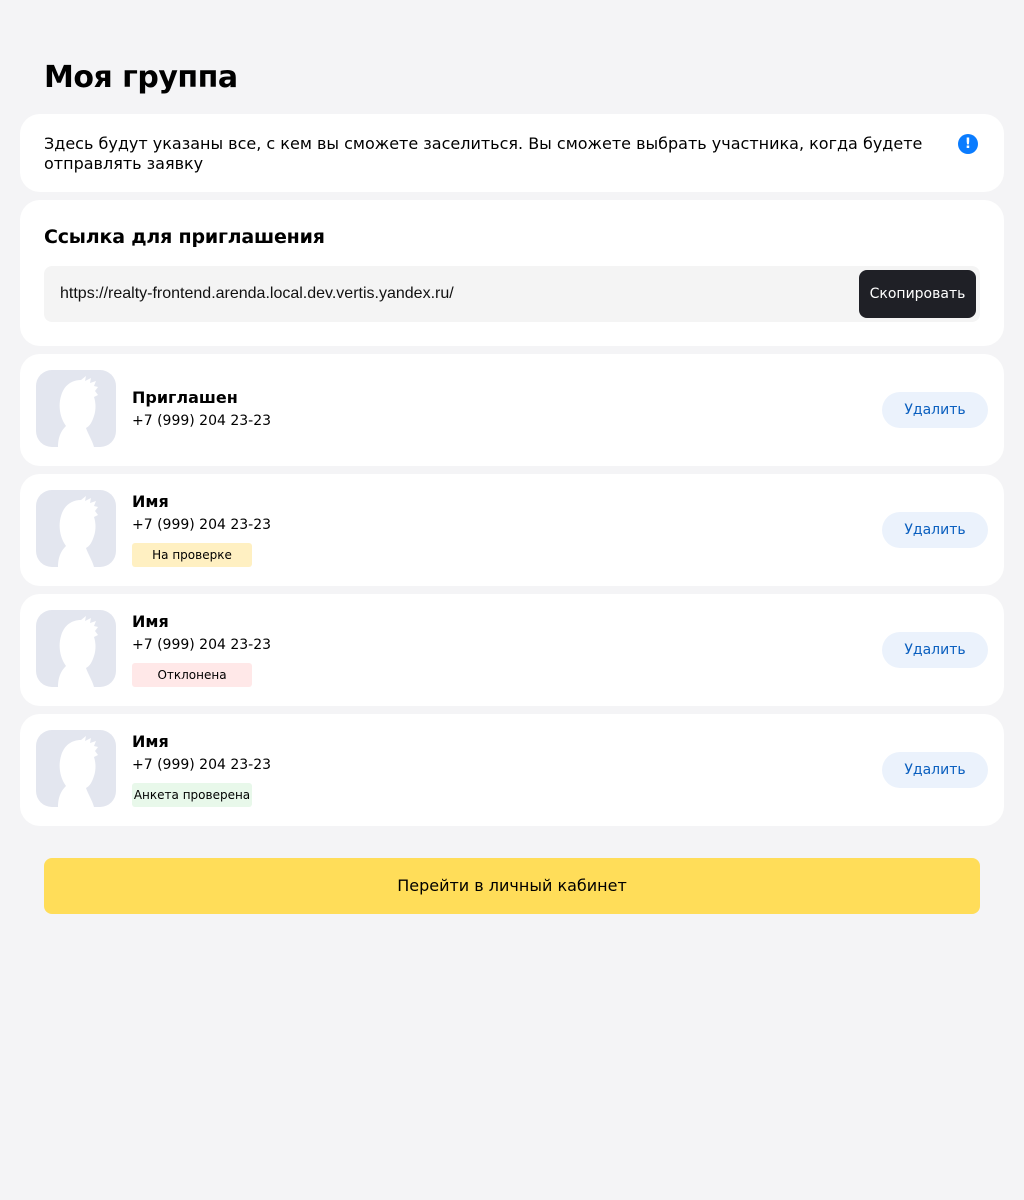 This screenshot has height=1200, width=1024. Describe the element at coordinates (192, 555) in the screenshot. I see `status-badge: На проверке` at that location.